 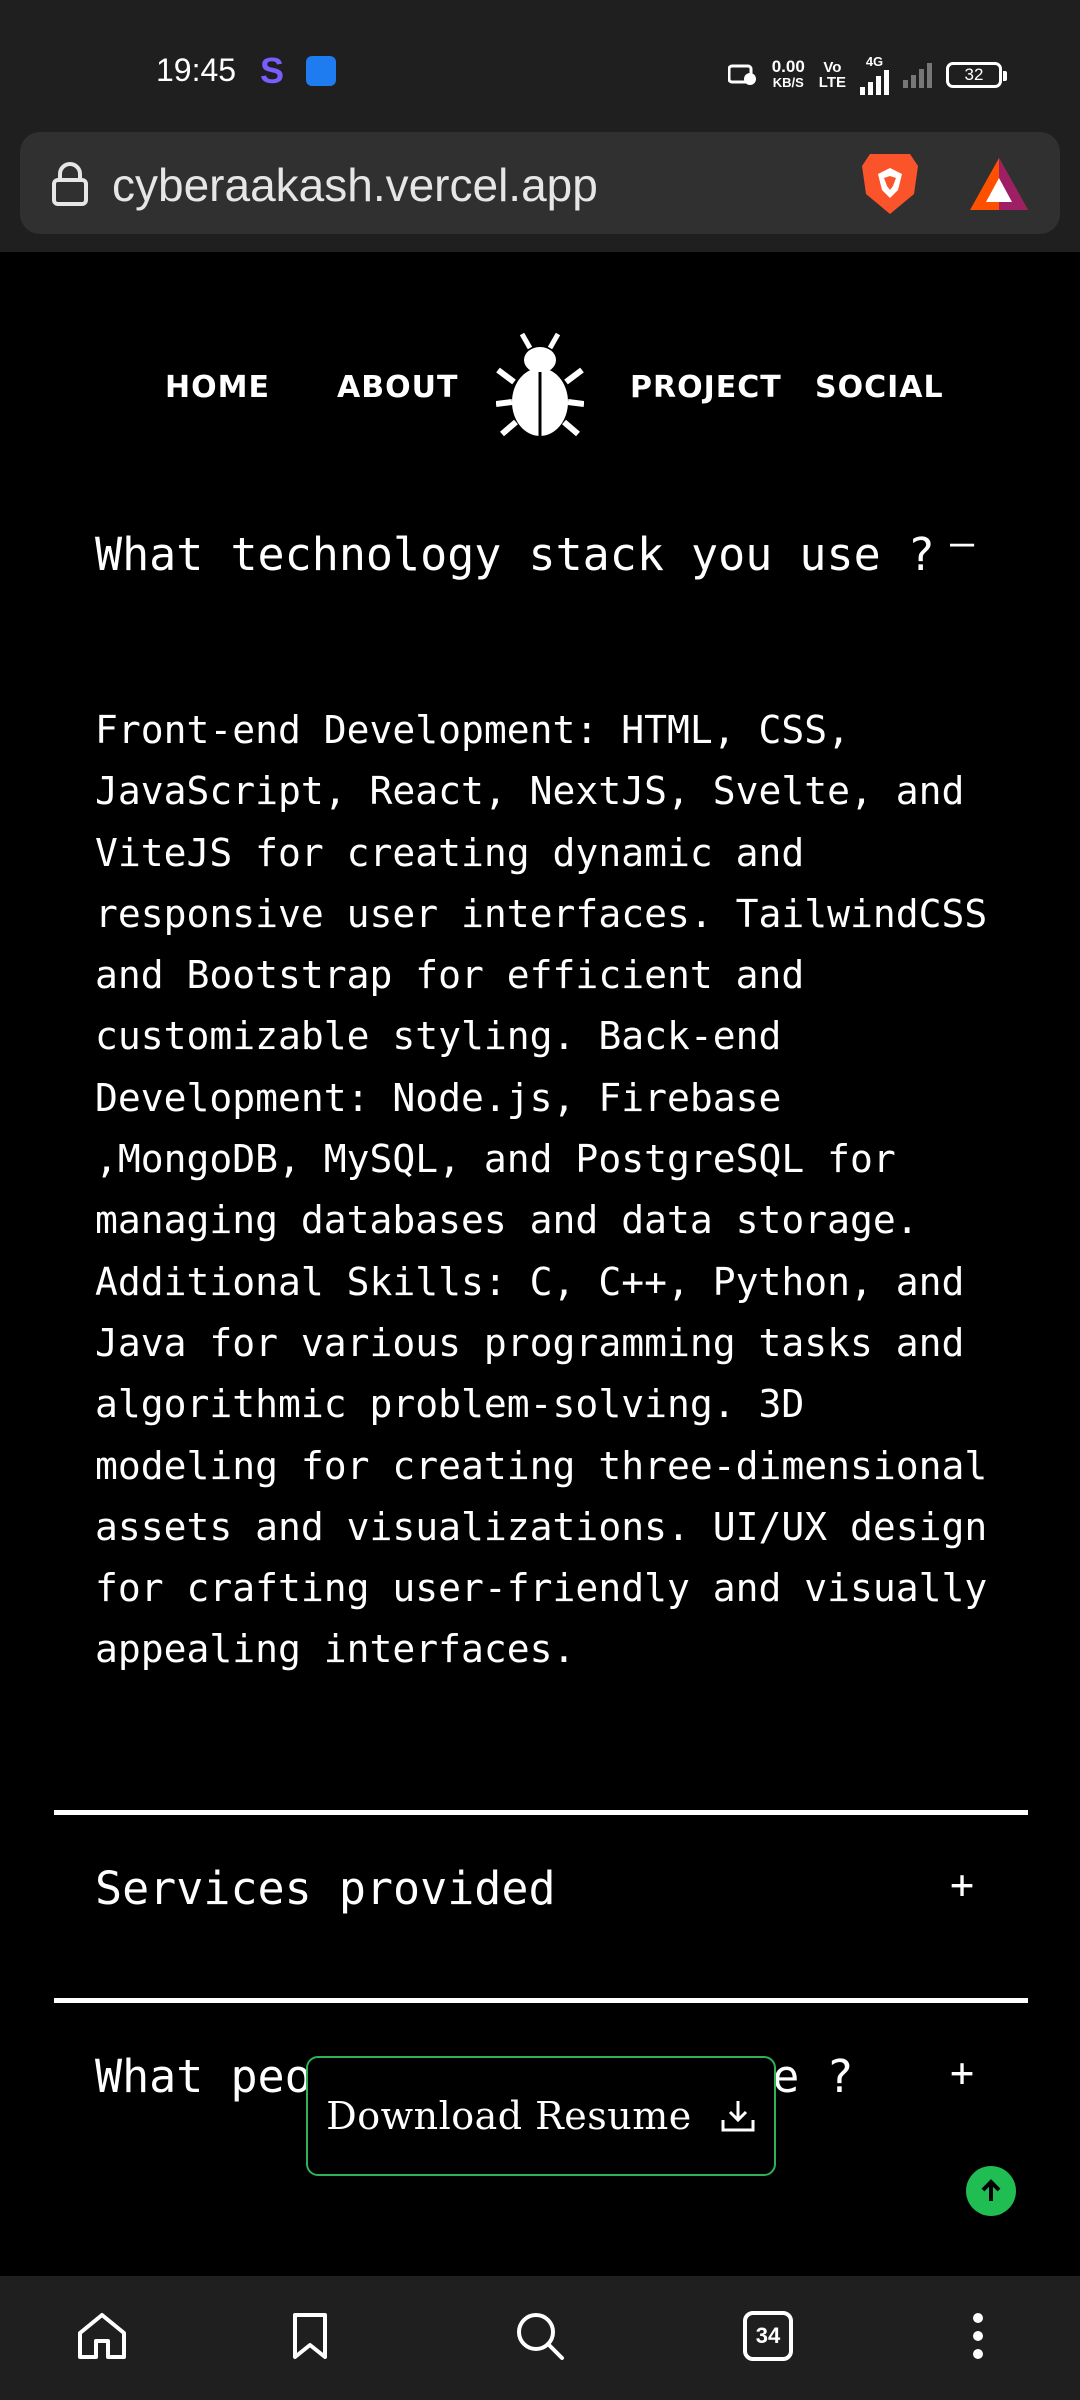 I want to click on signal-bars-2-icon, so click(x=917, y=75).